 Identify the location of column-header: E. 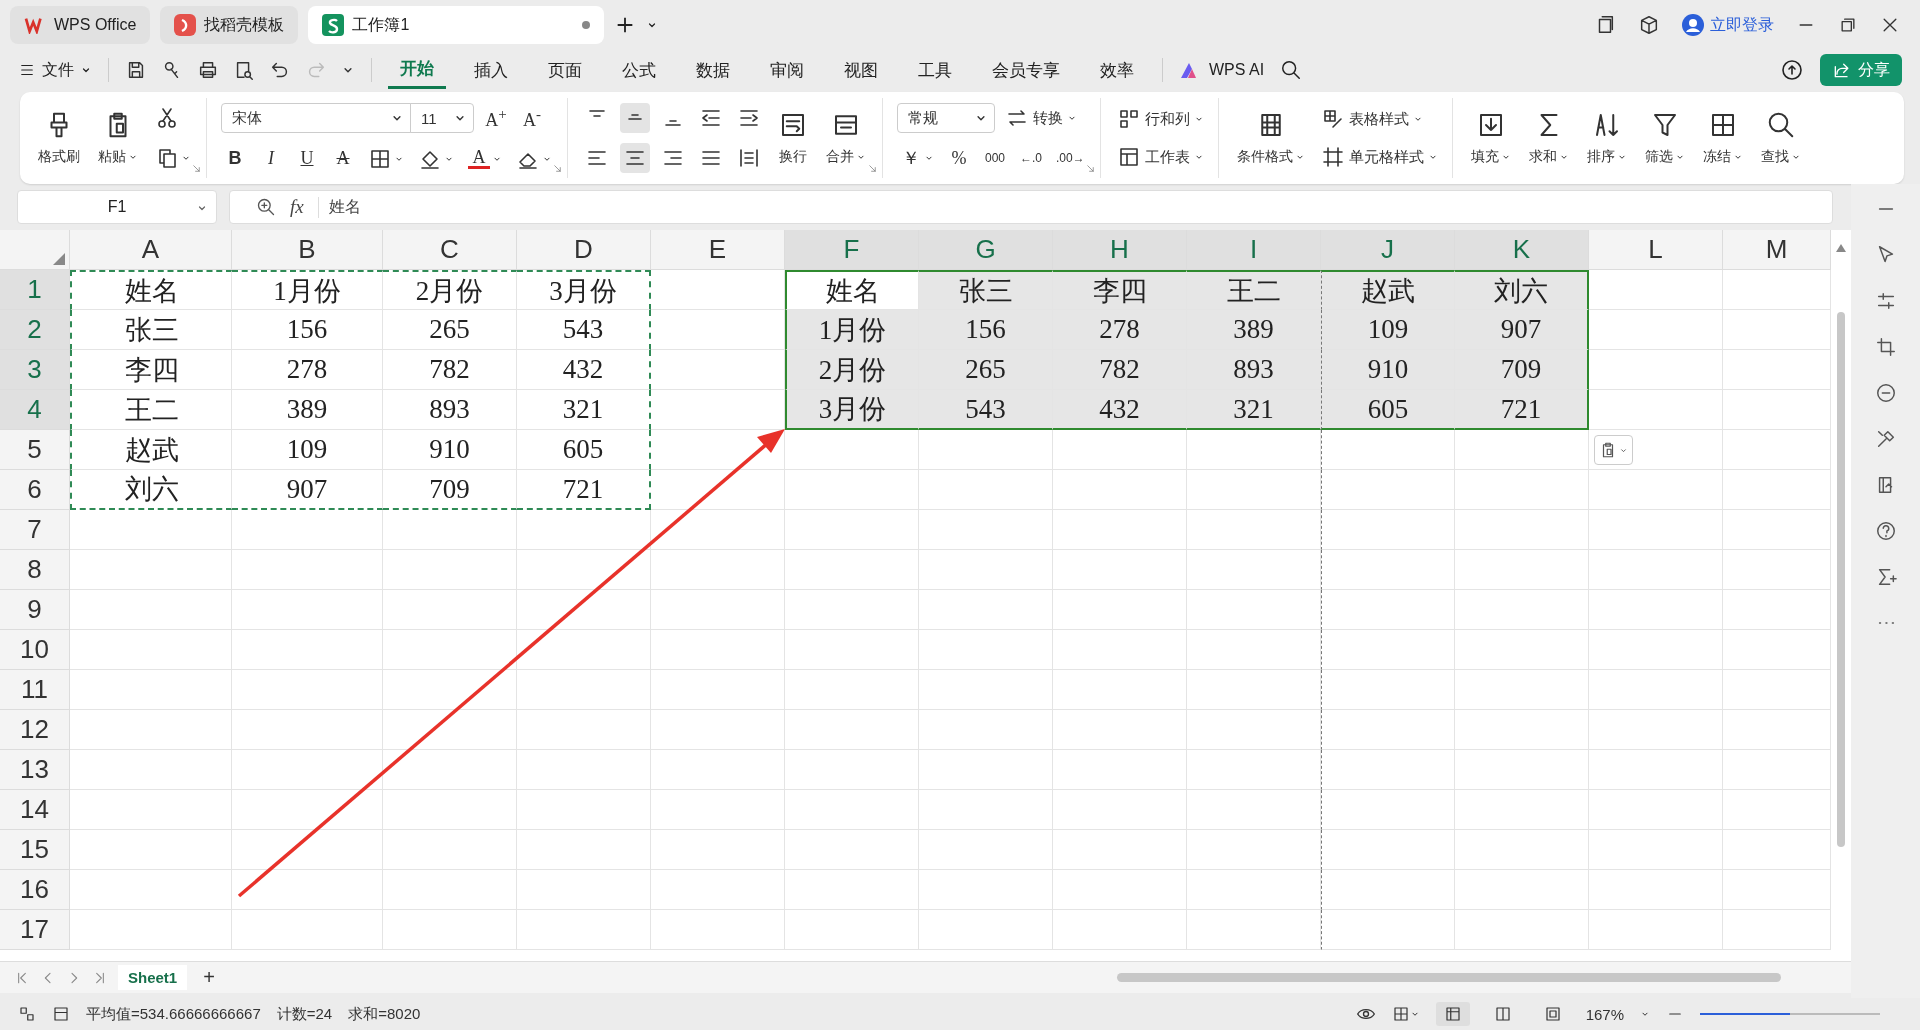
(718, 250).